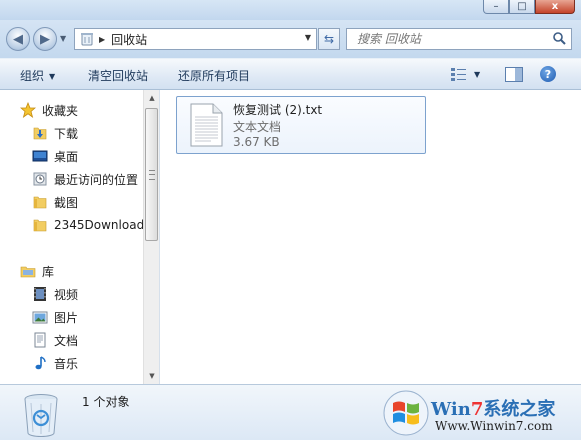 Image resolution: width=581 pixels, height=440 pixels. I want to click on nav-libraries: 库, so click(37, 271).